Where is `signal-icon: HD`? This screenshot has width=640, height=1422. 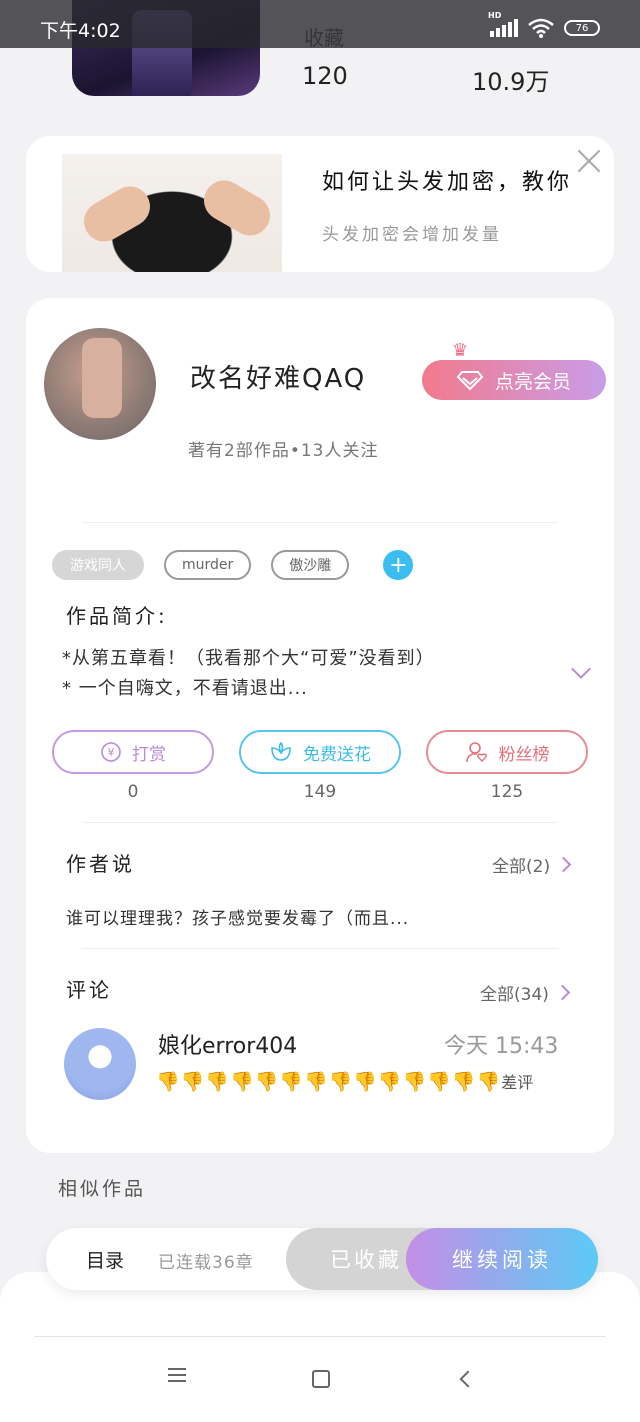 signal-icon: HD is located at coordinates (503, 24).